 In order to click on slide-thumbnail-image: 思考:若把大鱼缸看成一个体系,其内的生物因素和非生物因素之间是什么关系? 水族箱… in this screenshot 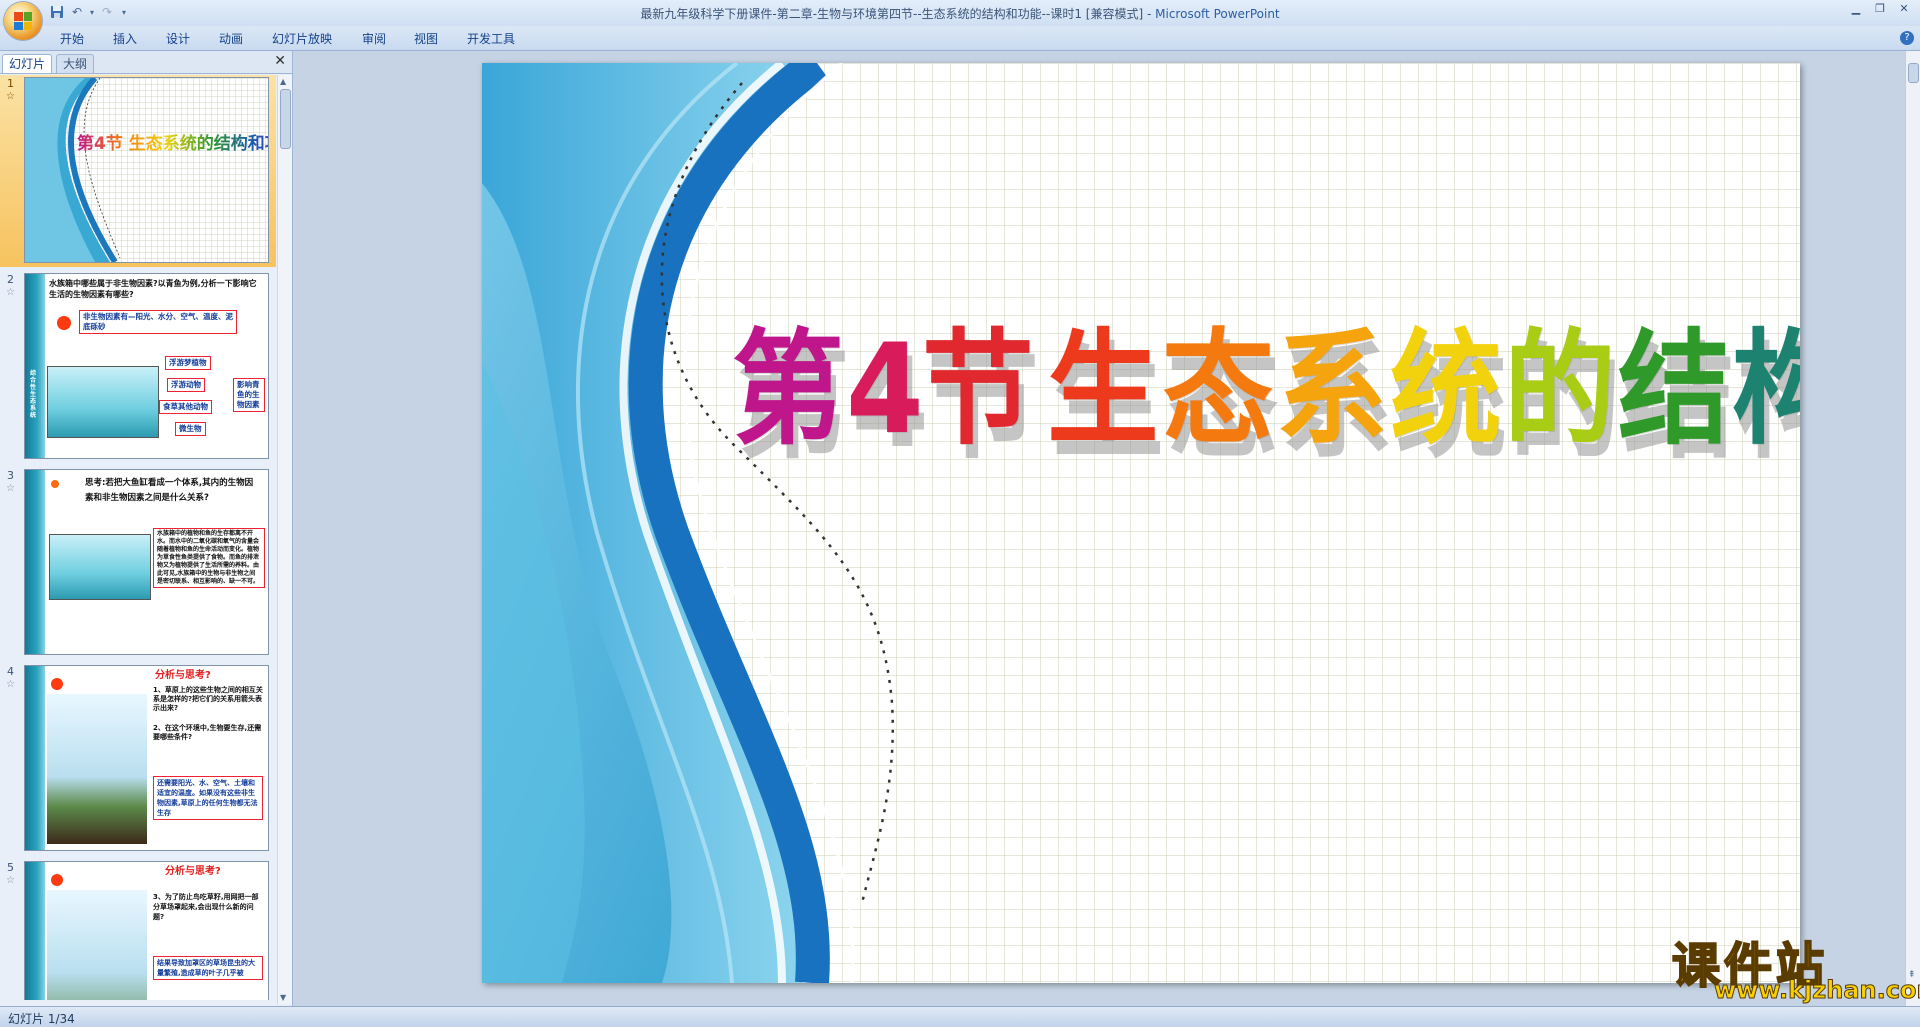, I will do `click(146, 562)`.